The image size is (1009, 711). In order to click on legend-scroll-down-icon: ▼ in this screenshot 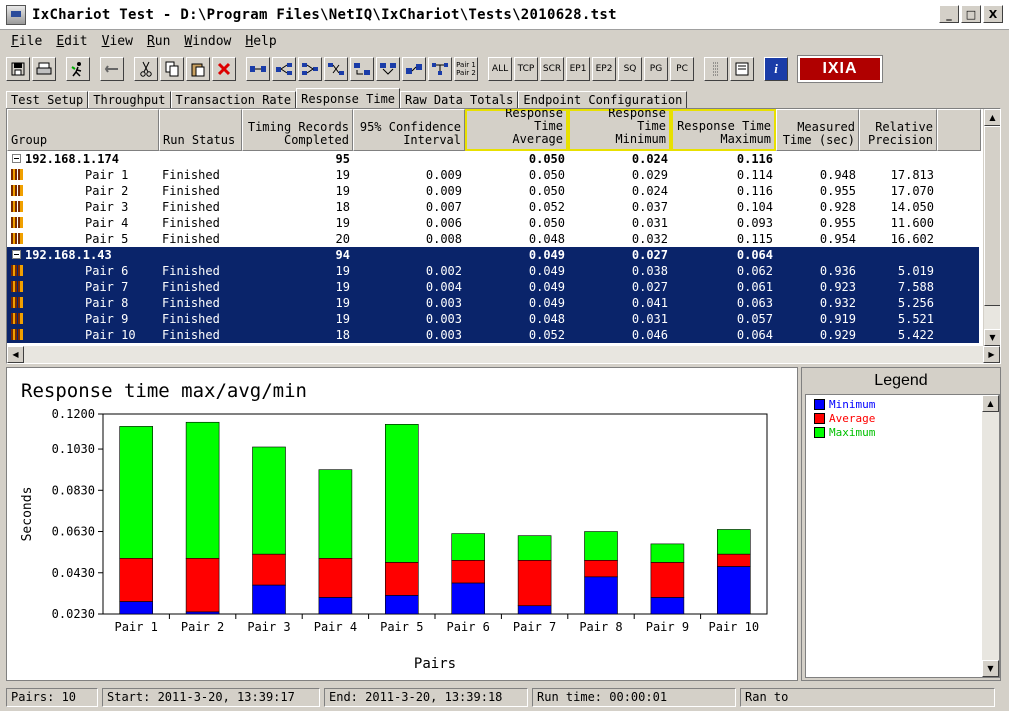, I will do `click(990, 668)`.